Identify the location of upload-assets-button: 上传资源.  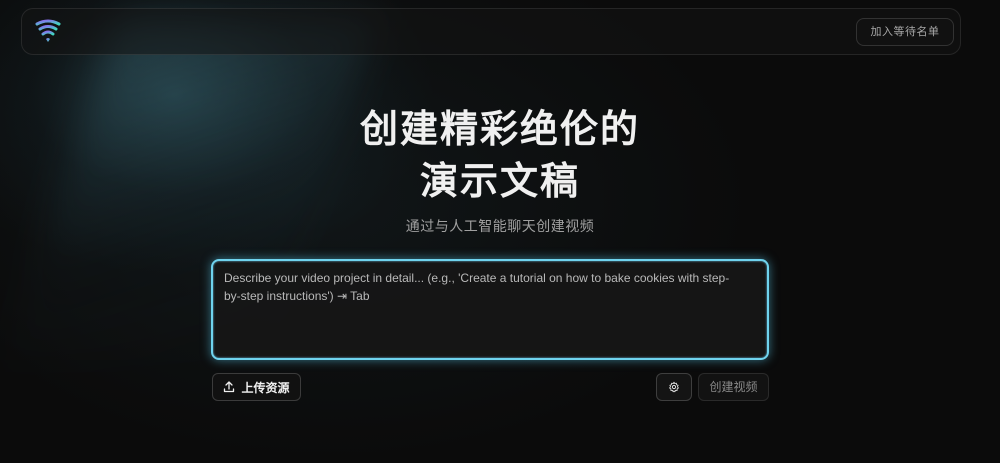
(256, 387).